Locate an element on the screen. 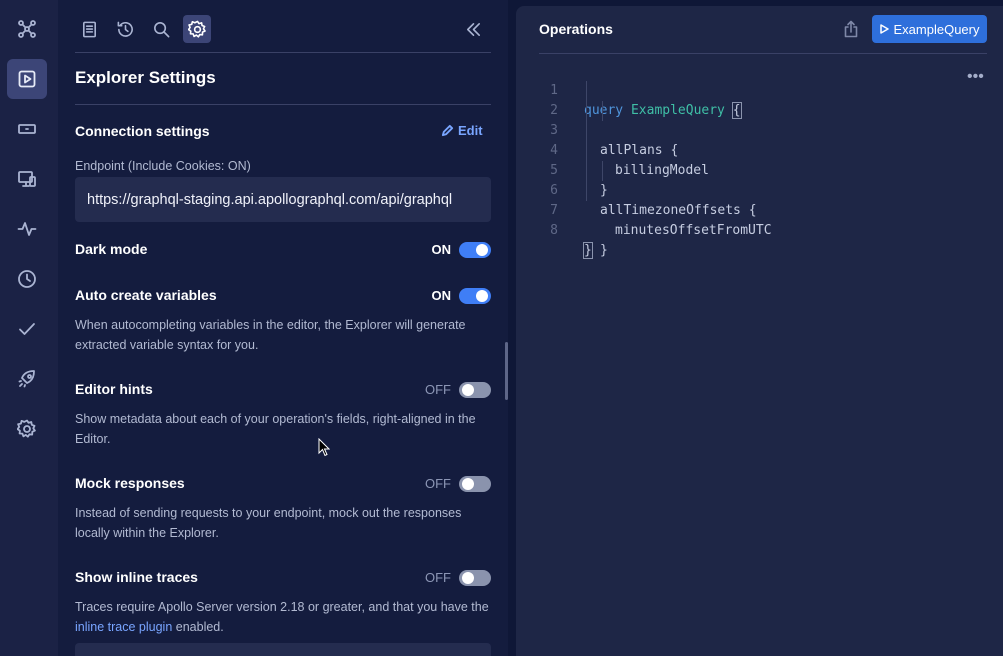 This screenshot has width=1003, height=656. setting-label: Show inline traces is located at coordinates (136, 577).